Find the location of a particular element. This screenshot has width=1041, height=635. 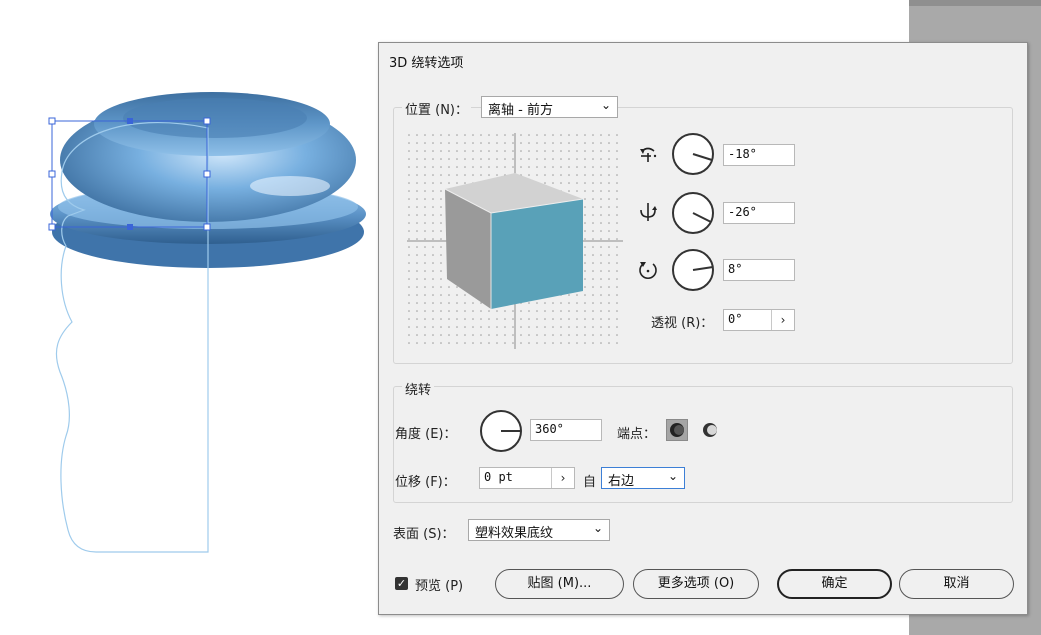

perspective-stepper: 0° › is located at coordinates (759, 320).